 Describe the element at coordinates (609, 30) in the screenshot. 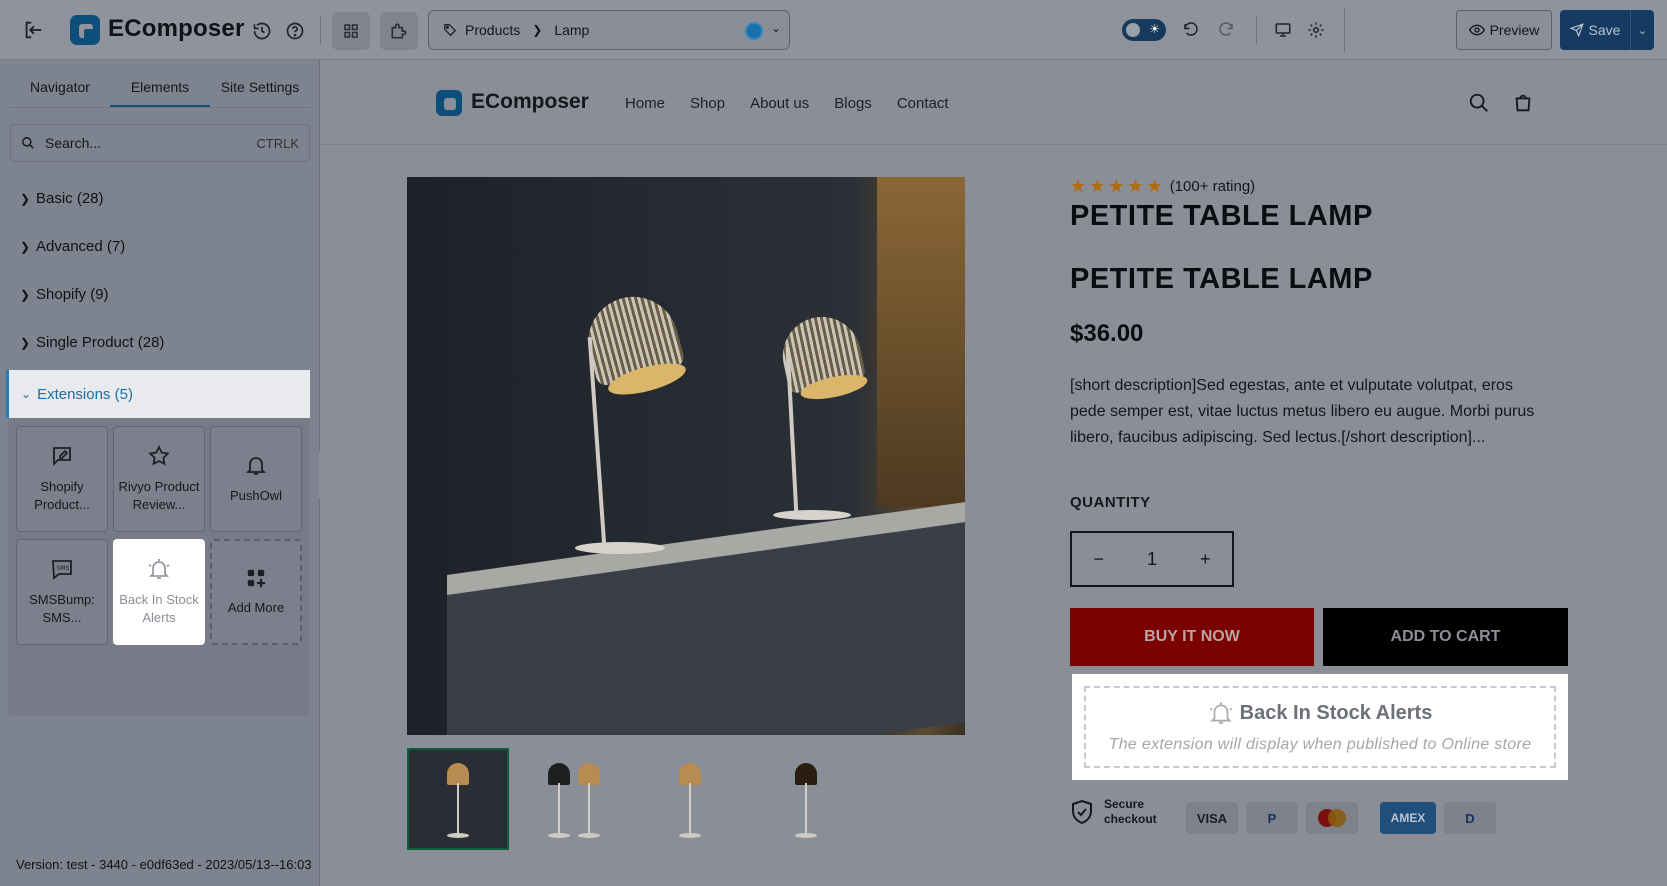

I see `page-breadcrumb: Products ❯ Lamp ⌄` at that location.